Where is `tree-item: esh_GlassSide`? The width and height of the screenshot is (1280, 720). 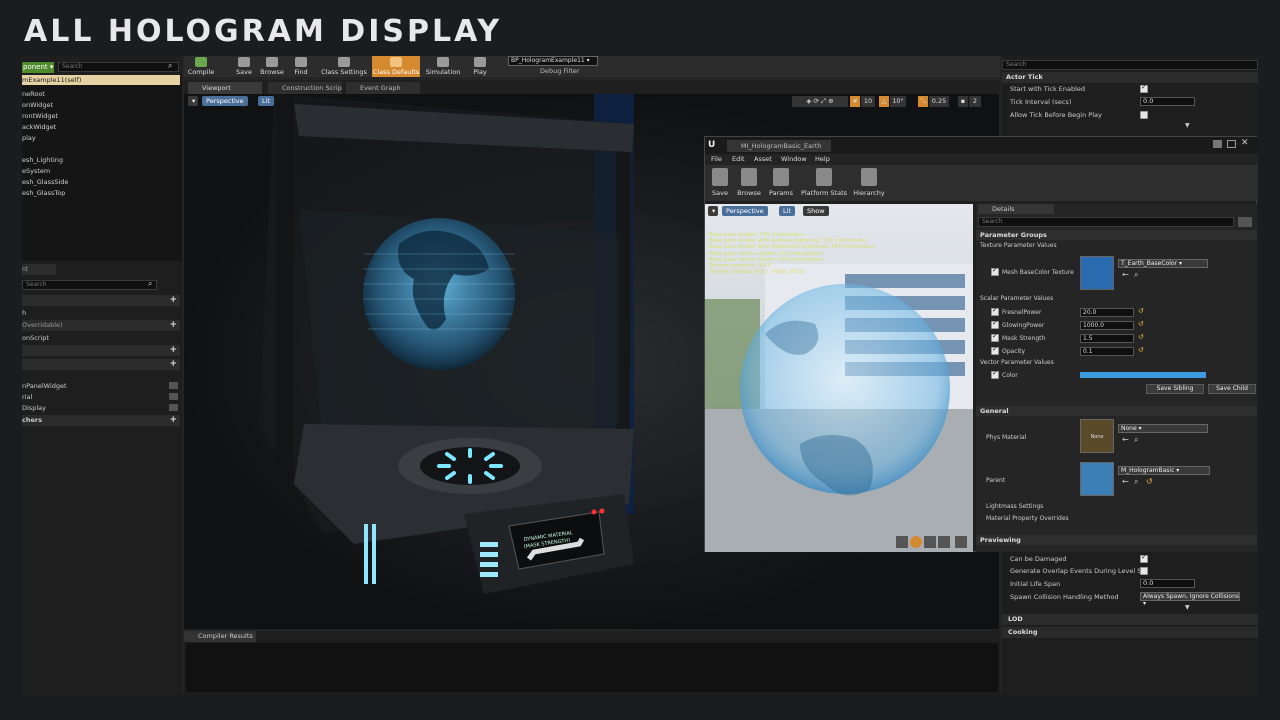
tree-item: esh_GlassSide is located at coordinates (45, 182).